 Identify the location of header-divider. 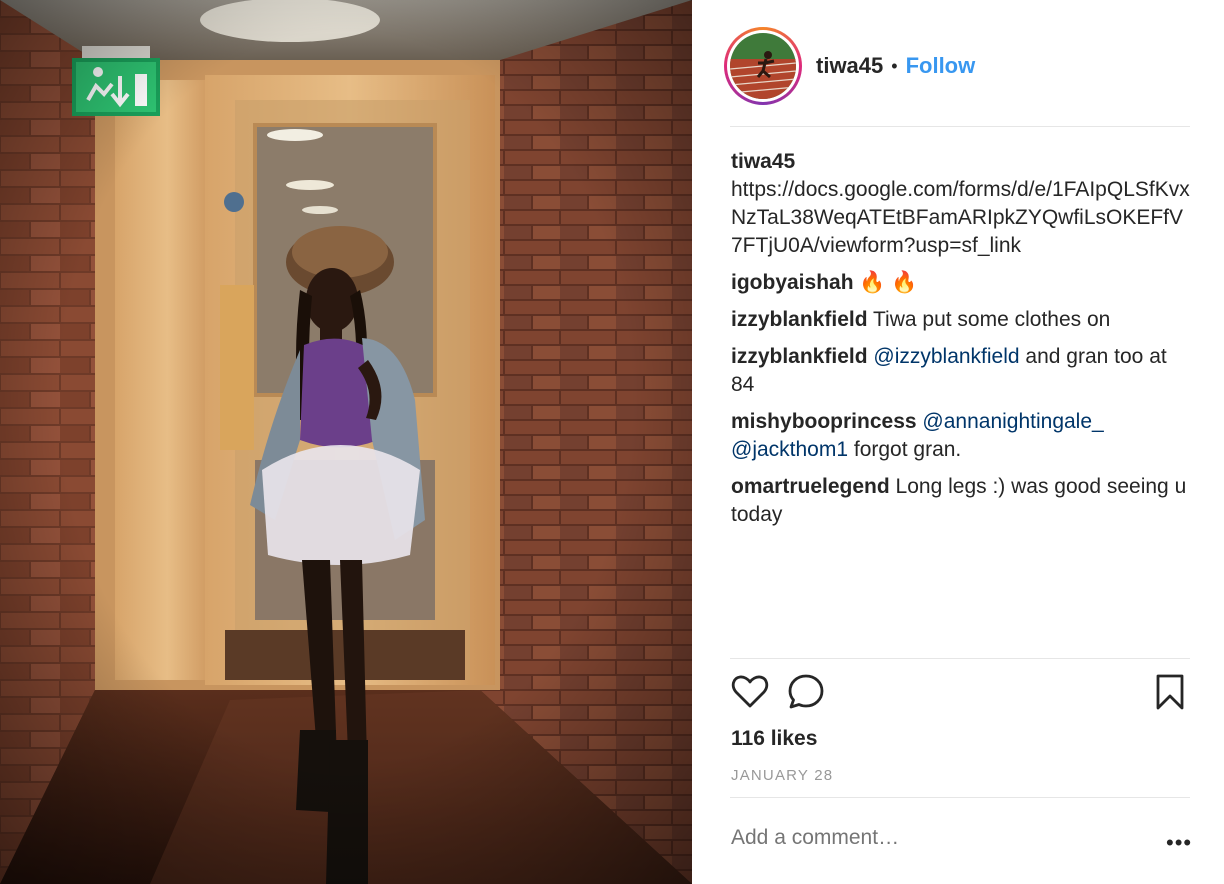
(960, 126).